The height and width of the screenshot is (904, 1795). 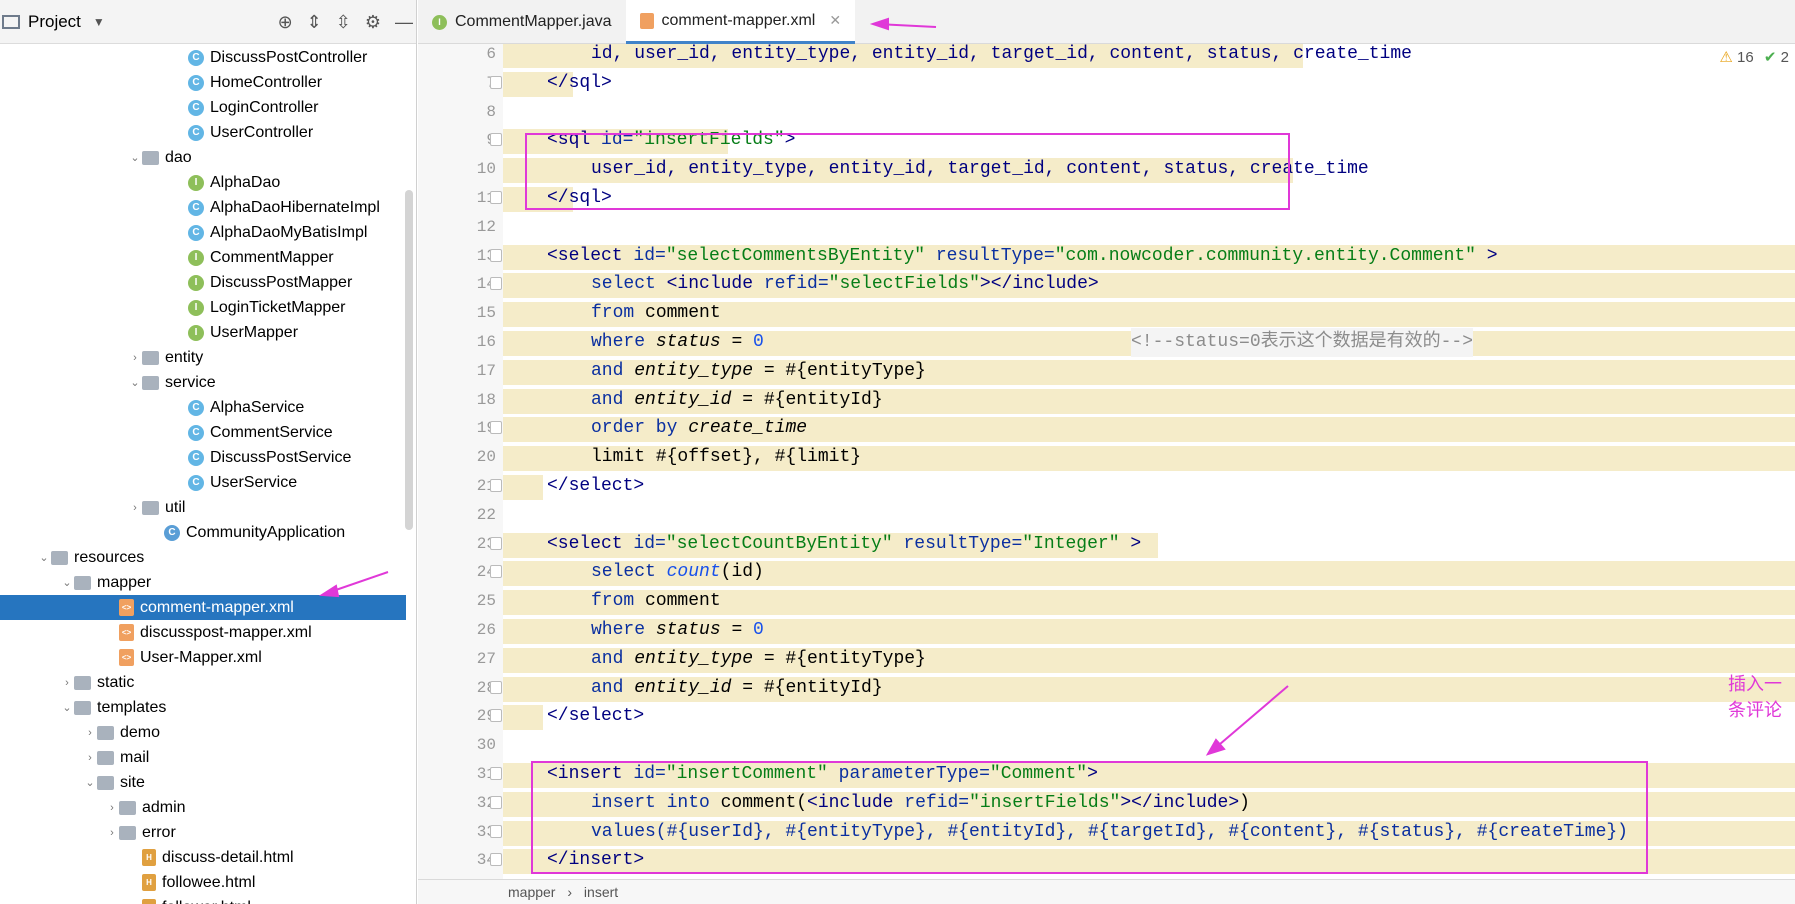 What do you see at coordinates (203, 757) in the screenshot?
I see `tree-item: › mail` at bounding box center [203, 757].